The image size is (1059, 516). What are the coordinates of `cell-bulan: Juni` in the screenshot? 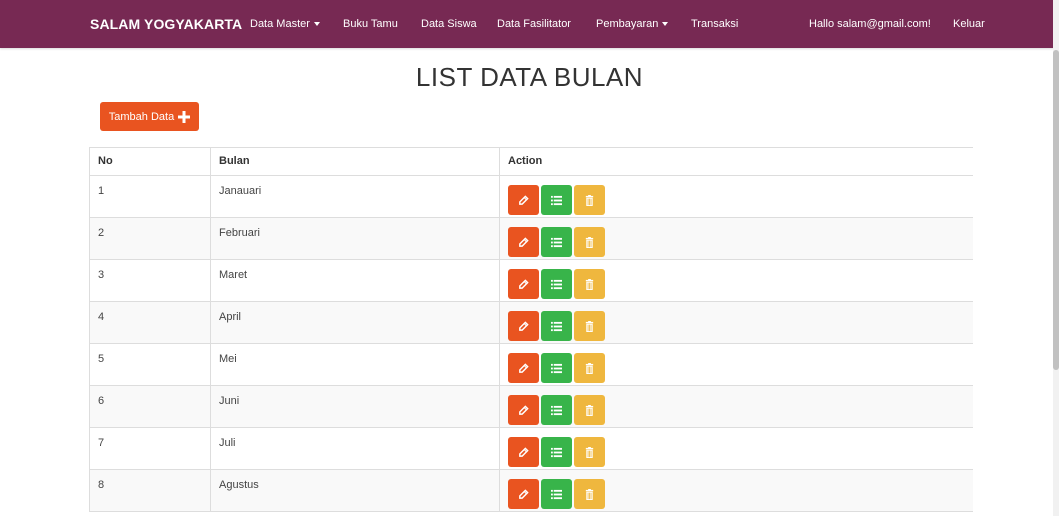 It's located at (355, 406).